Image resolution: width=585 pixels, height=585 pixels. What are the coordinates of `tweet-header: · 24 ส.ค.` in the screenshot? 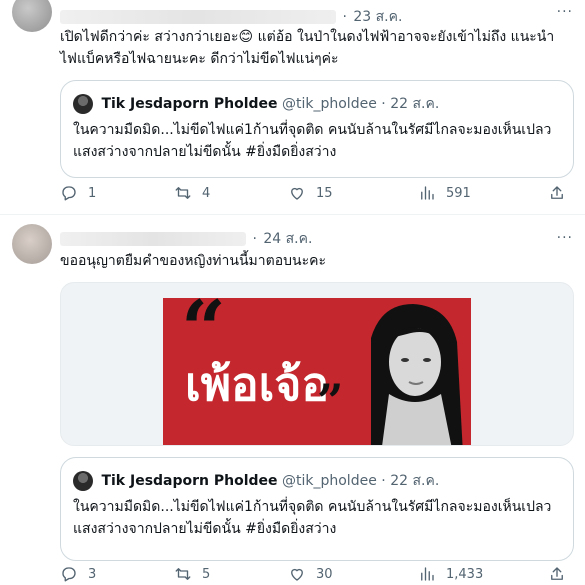 It's located at (302, 238).